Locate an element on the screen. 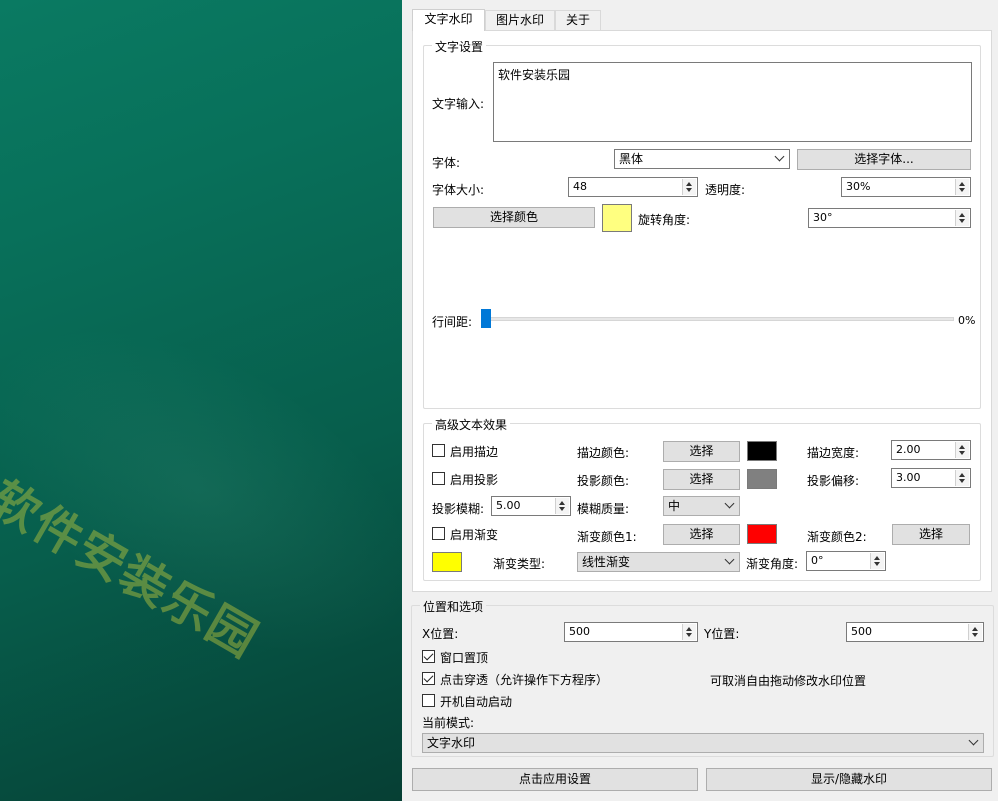 This screenshot has width=998, height=801. drag-hint-text: 可取消自由拖动修改水印位置 is located at coordinates (788, 681).